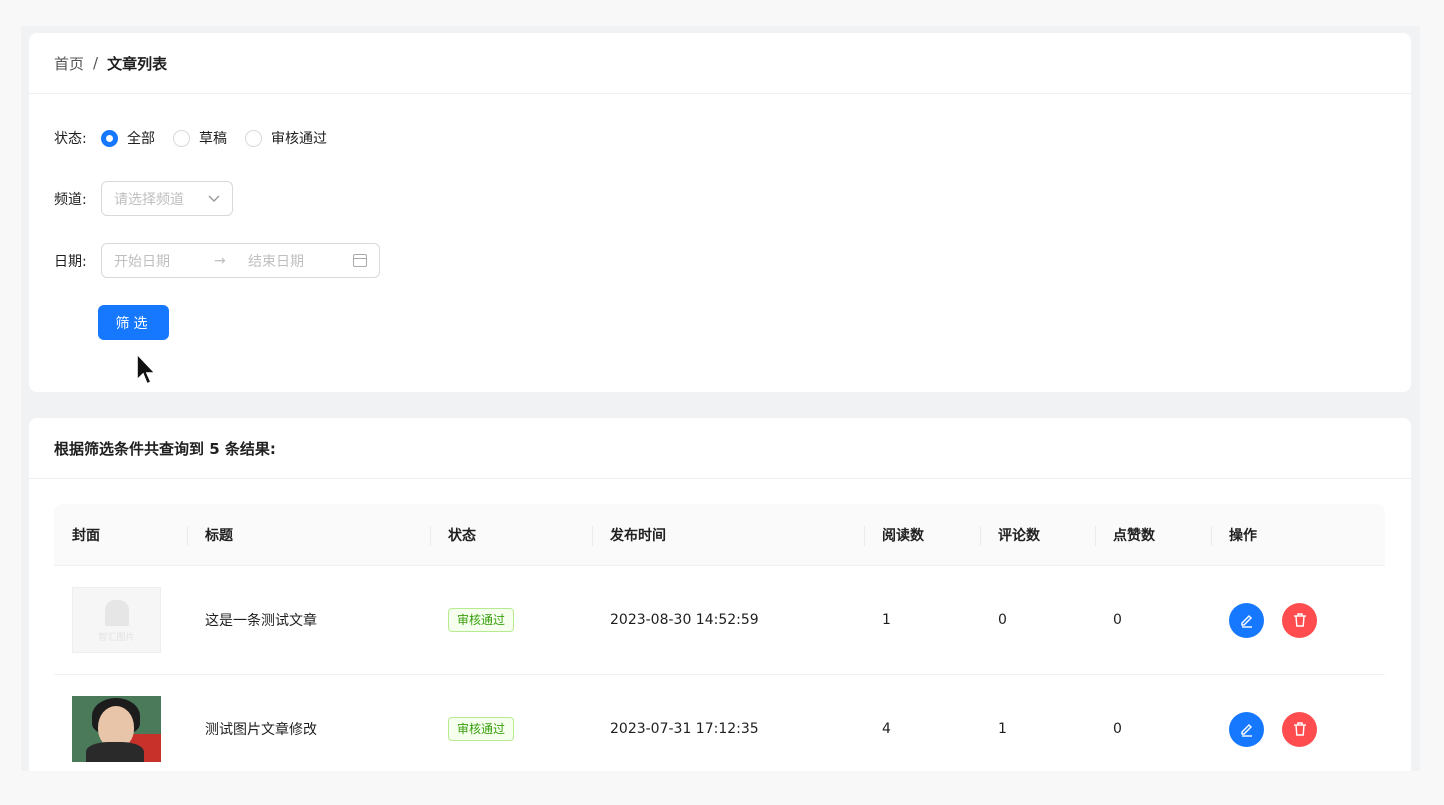 The width and height of the screenshot is (1444, 805). What do you see at coordinates (684, 729) in the screenshot?
I see `publish-time-cell: 2023-07-31 17:12:35` at bounding box center [684, 729].